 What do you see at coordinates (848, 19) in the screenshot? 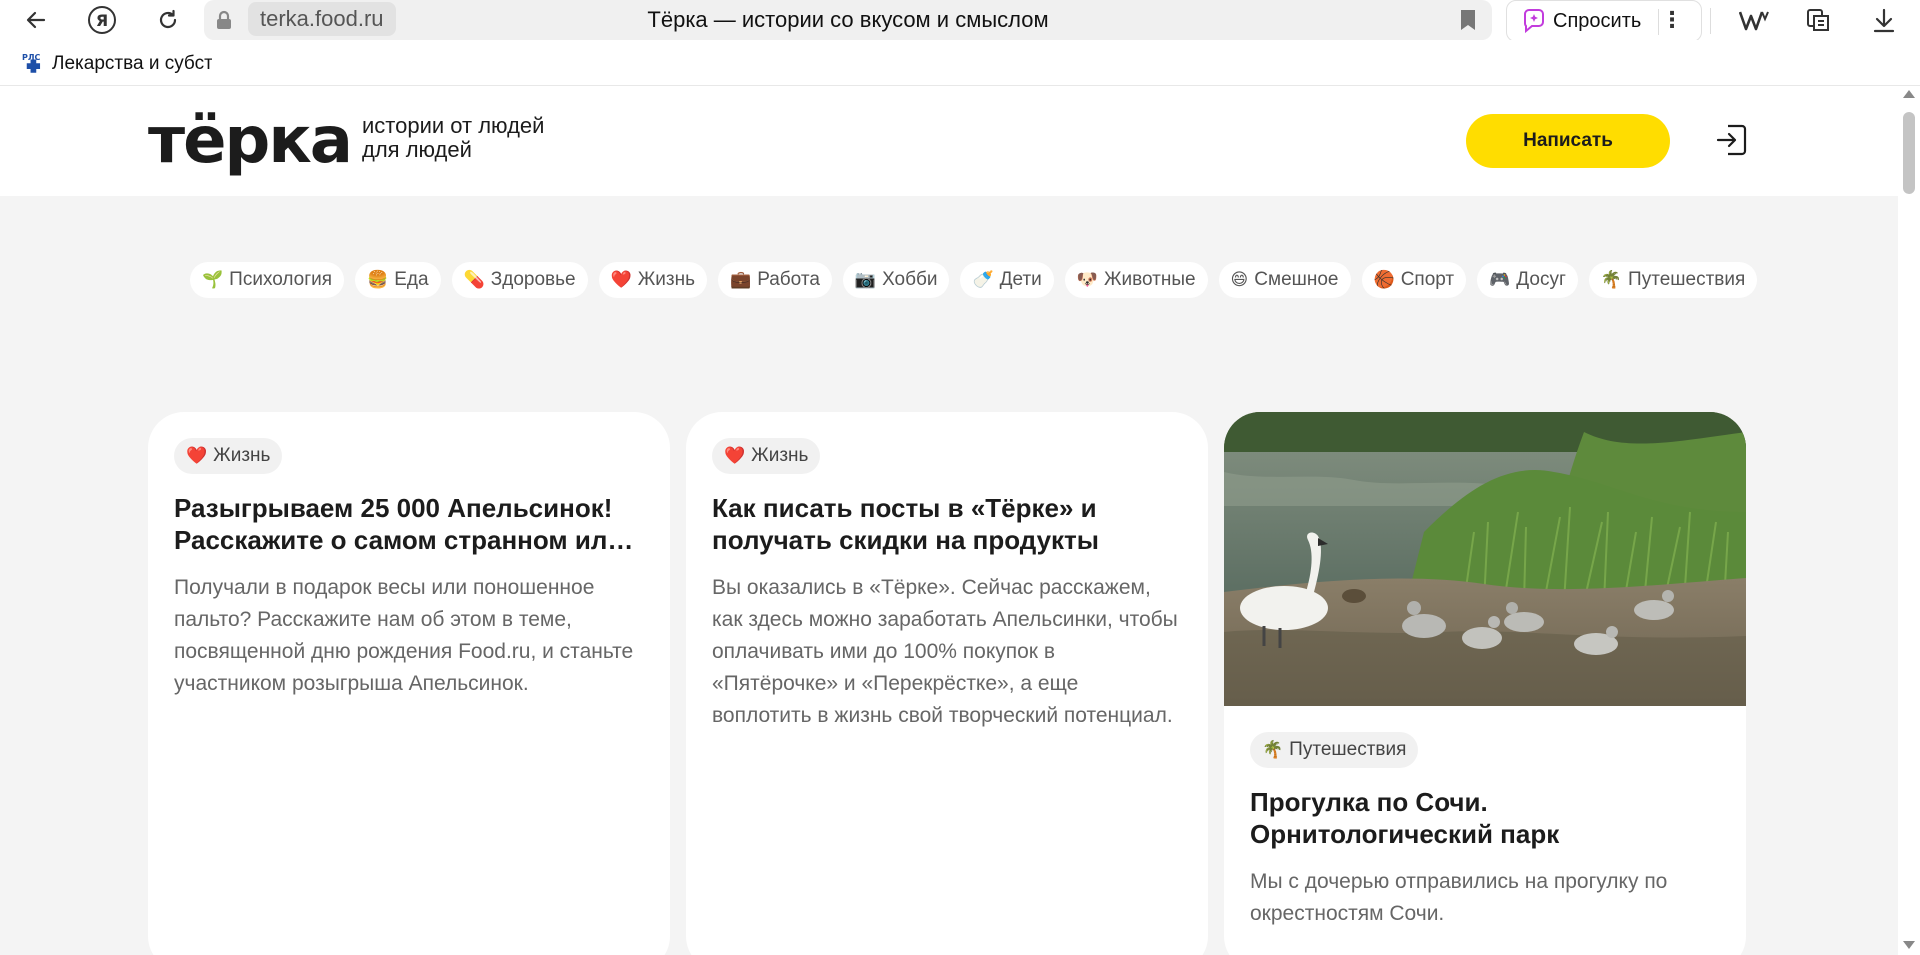
I see `page-title-text: Тёрка — истории со вкусом и смыслом` at bounding box center [848, 19].